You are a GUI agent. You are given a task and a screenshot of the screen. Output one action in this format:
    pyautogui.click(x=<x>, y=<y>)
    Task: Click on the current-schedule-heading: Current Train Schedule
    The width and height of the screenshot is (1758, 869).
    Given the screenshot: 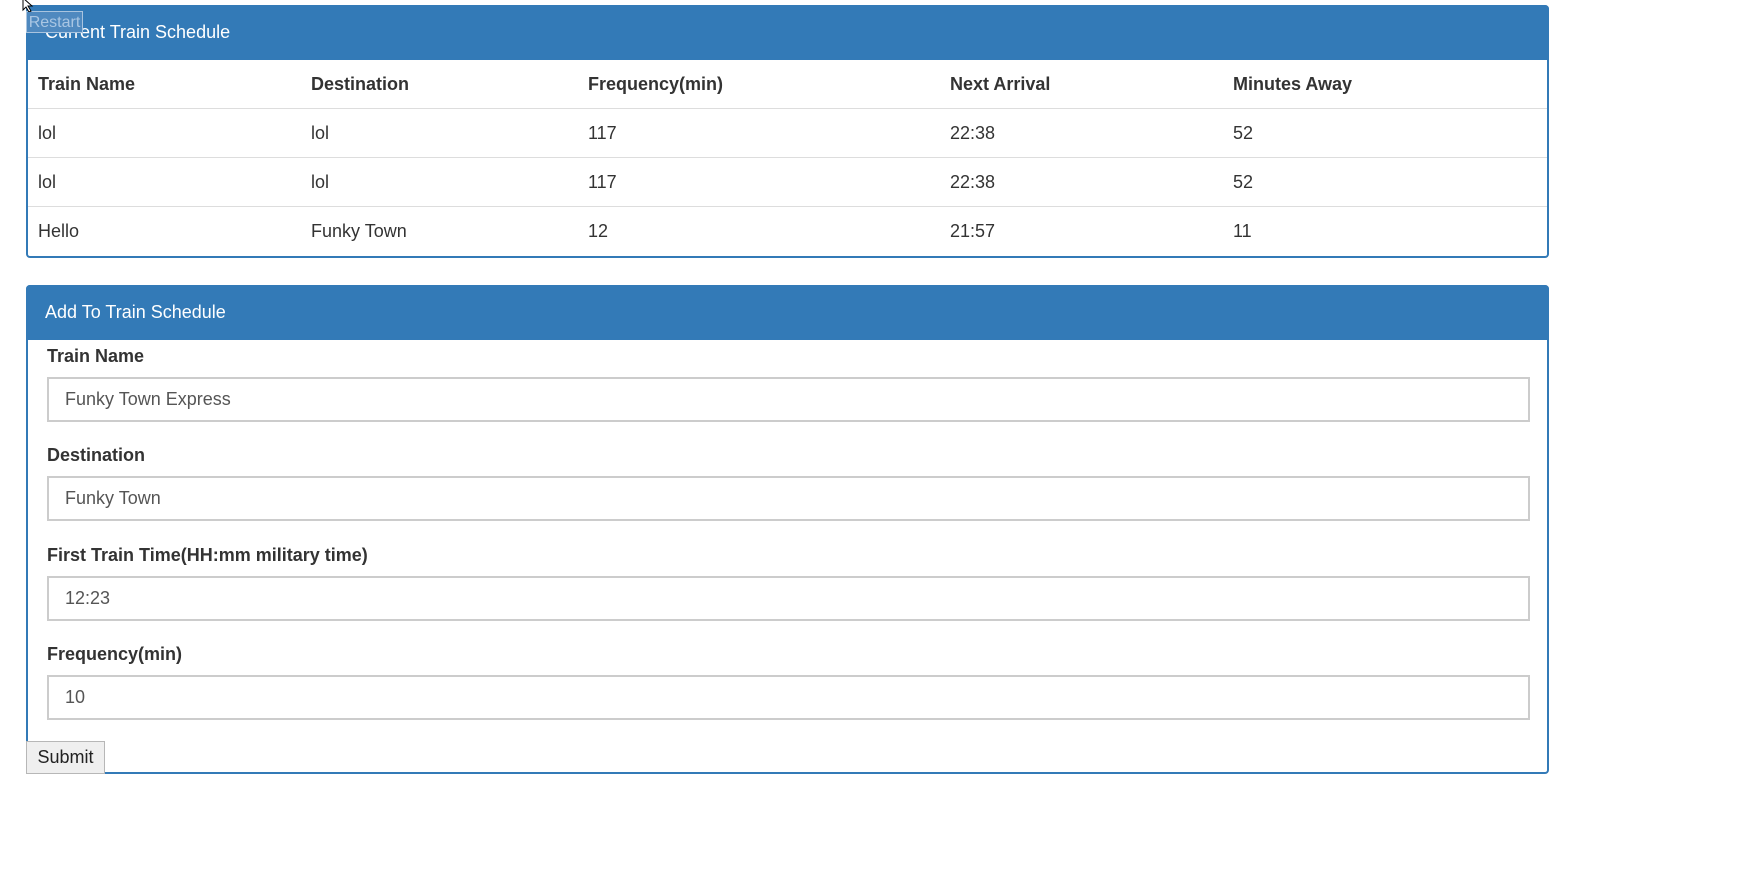 What is the action you would take?
    pyautogui.click(x=787, y=32)
    